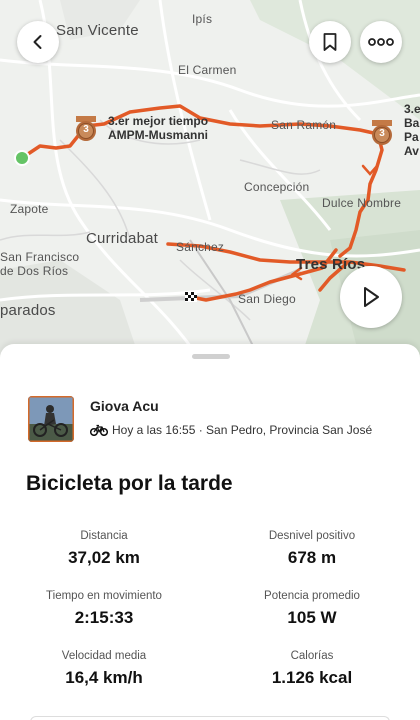  I want to click on more-icon, so click(381, 42).